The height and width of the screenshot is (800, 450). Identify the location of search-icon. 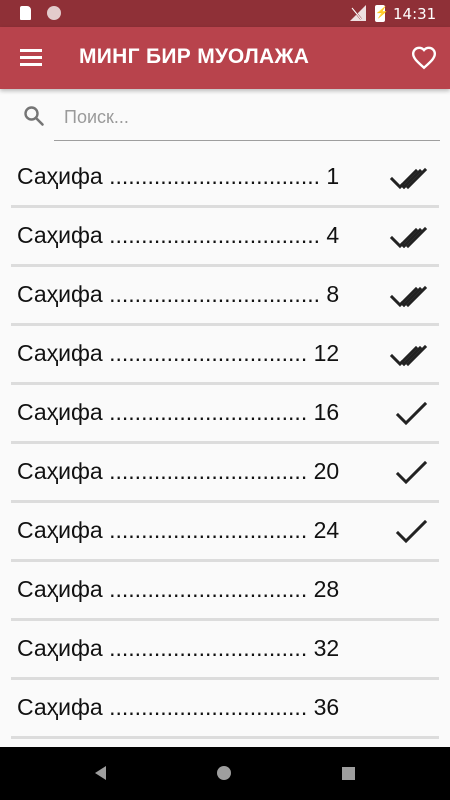
(34, 116).